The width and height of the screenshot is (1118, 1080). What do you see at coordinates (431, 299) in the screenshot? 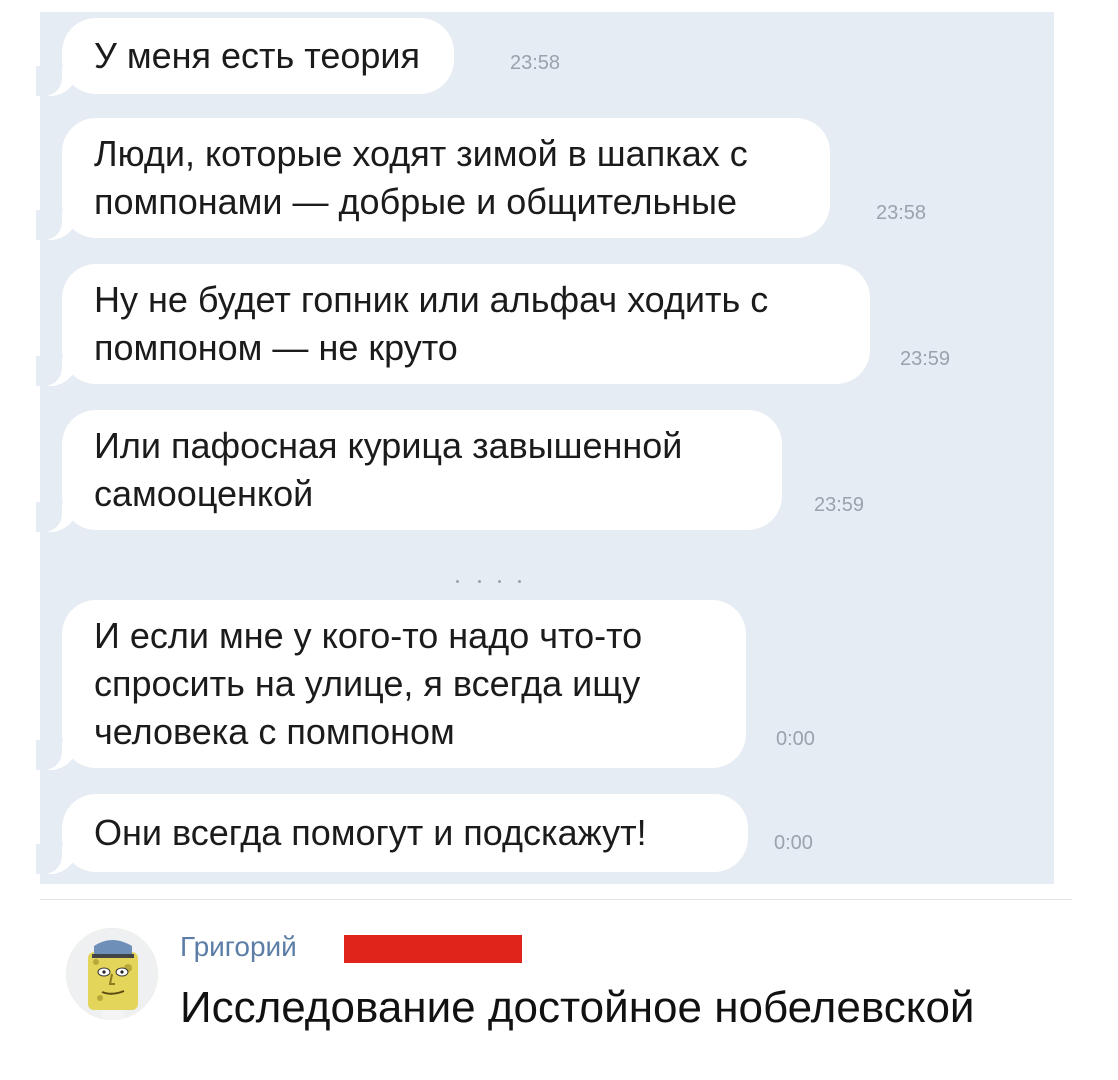
I see `message-line: Ну не будет гопник или альфач ходить с` at bounding box center [431, 299].